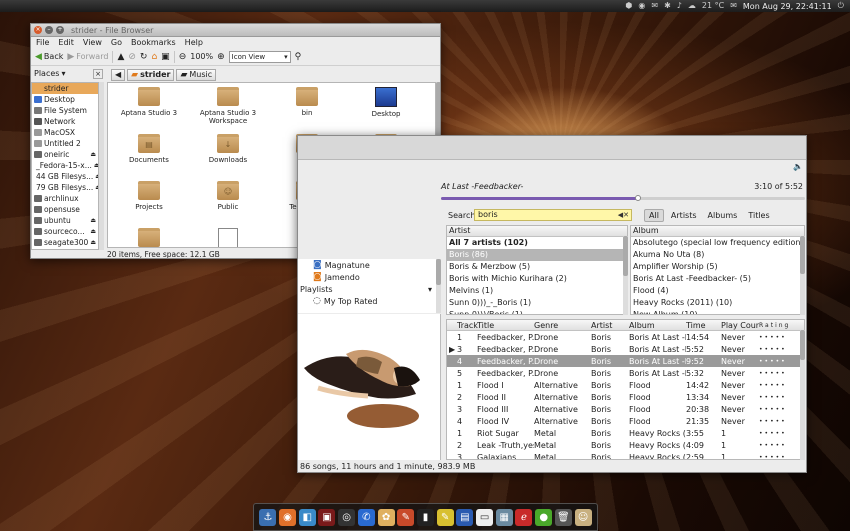  I want to click on terminal-icon: ▮, so click(425, 517).